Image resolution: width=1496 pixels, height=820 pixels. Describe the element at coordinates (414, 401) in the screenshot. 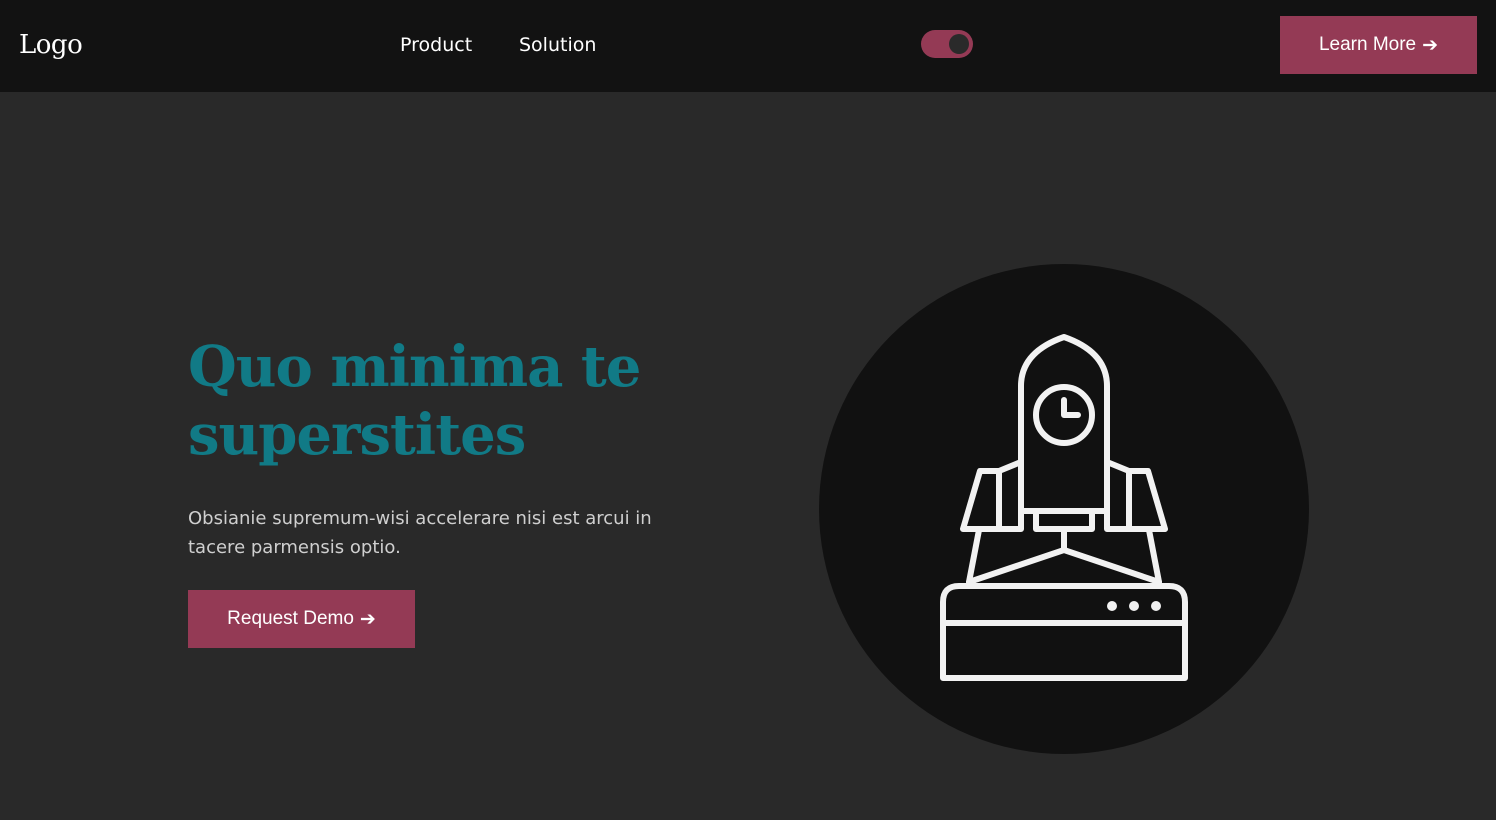

I see `hero-headline: Quo minima te superstites` at that location.